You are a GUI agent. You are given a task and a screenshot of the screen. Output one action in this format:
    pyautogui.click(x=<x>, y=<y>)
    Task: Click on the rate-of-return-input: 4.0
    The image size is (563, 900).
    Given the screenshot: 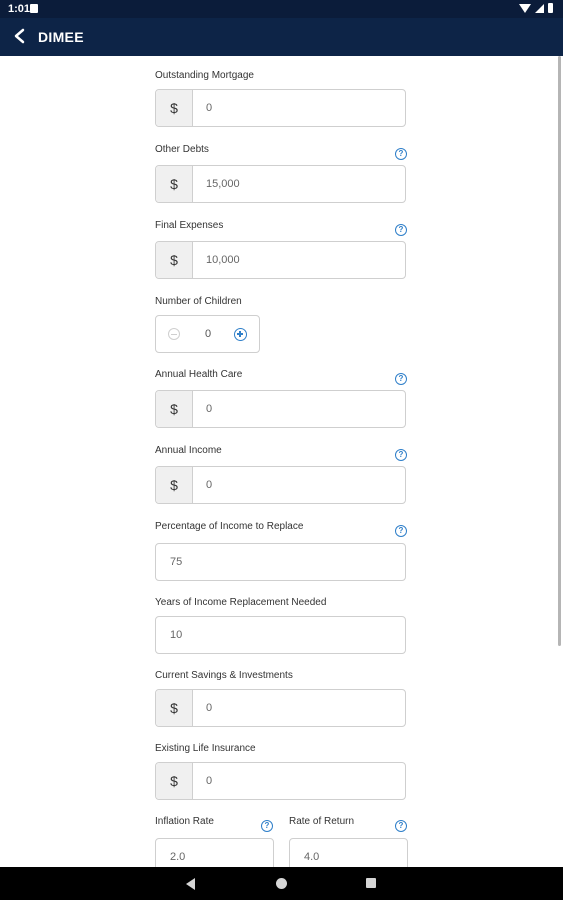 What is the action you would take?
    pyautogui.click(x=348, y=852)
    